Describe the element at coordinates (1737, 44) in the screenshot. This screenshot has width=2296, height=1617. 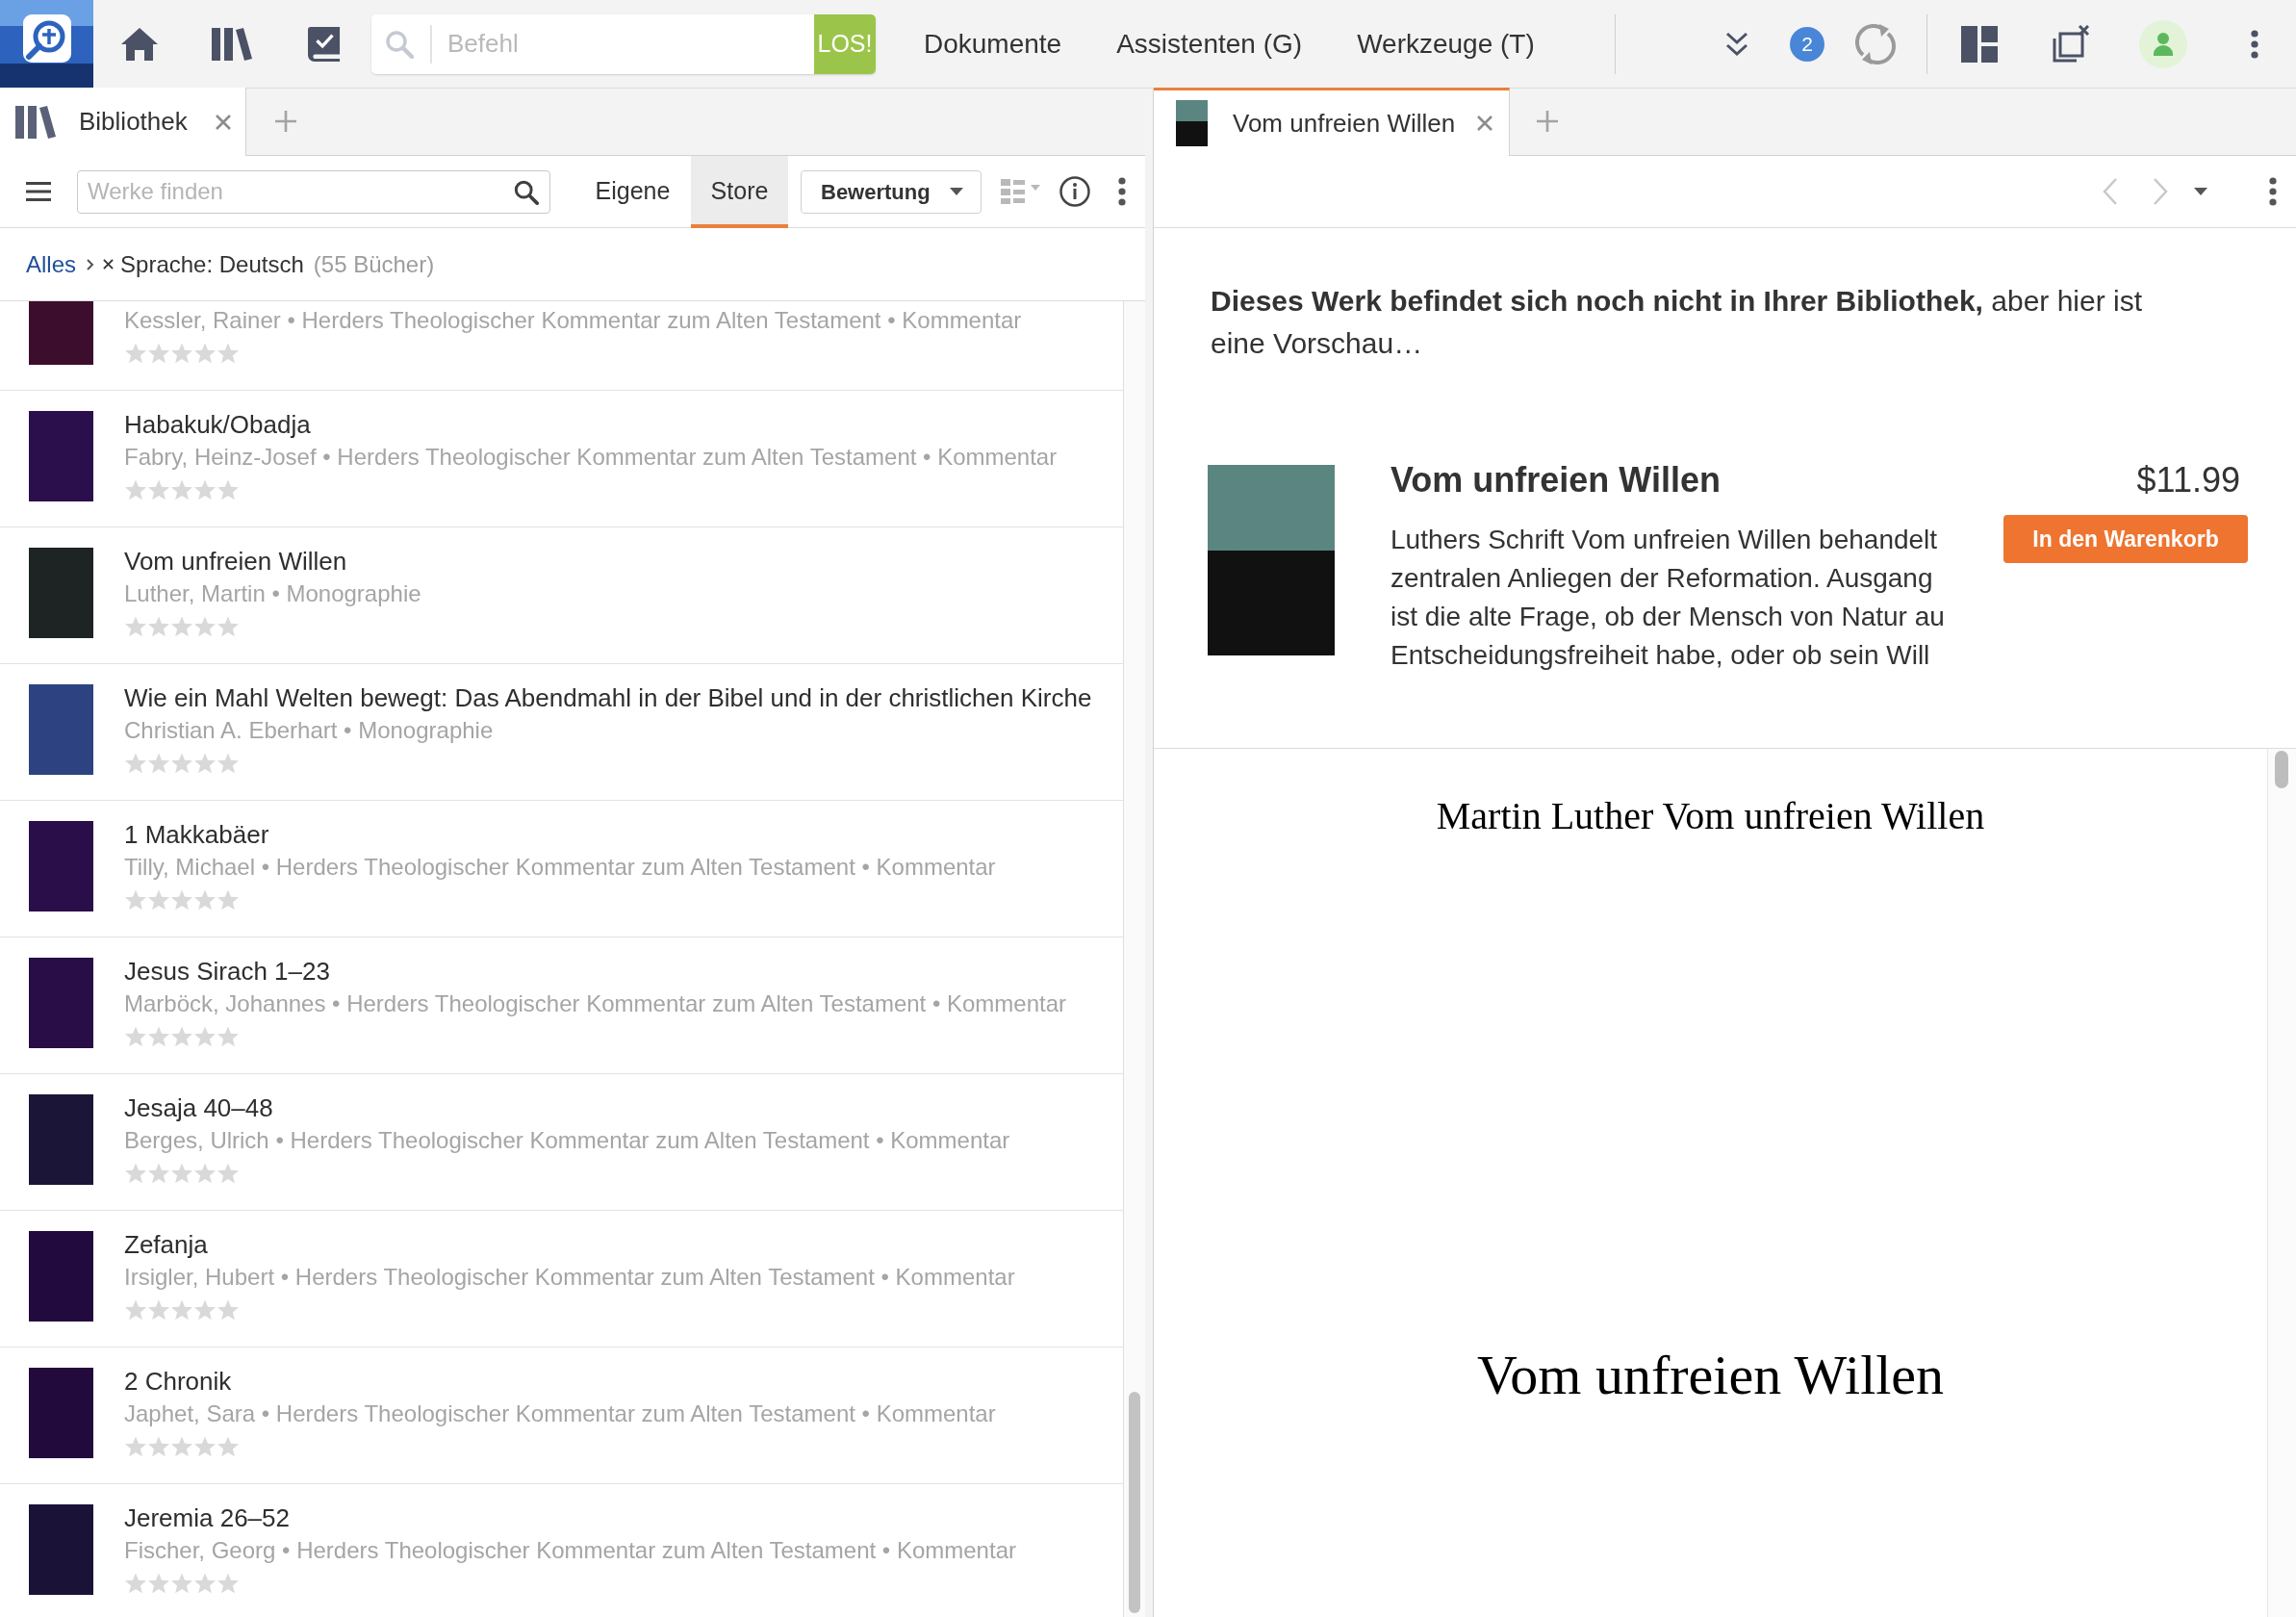
I see `double-chevron-icon` at that location.